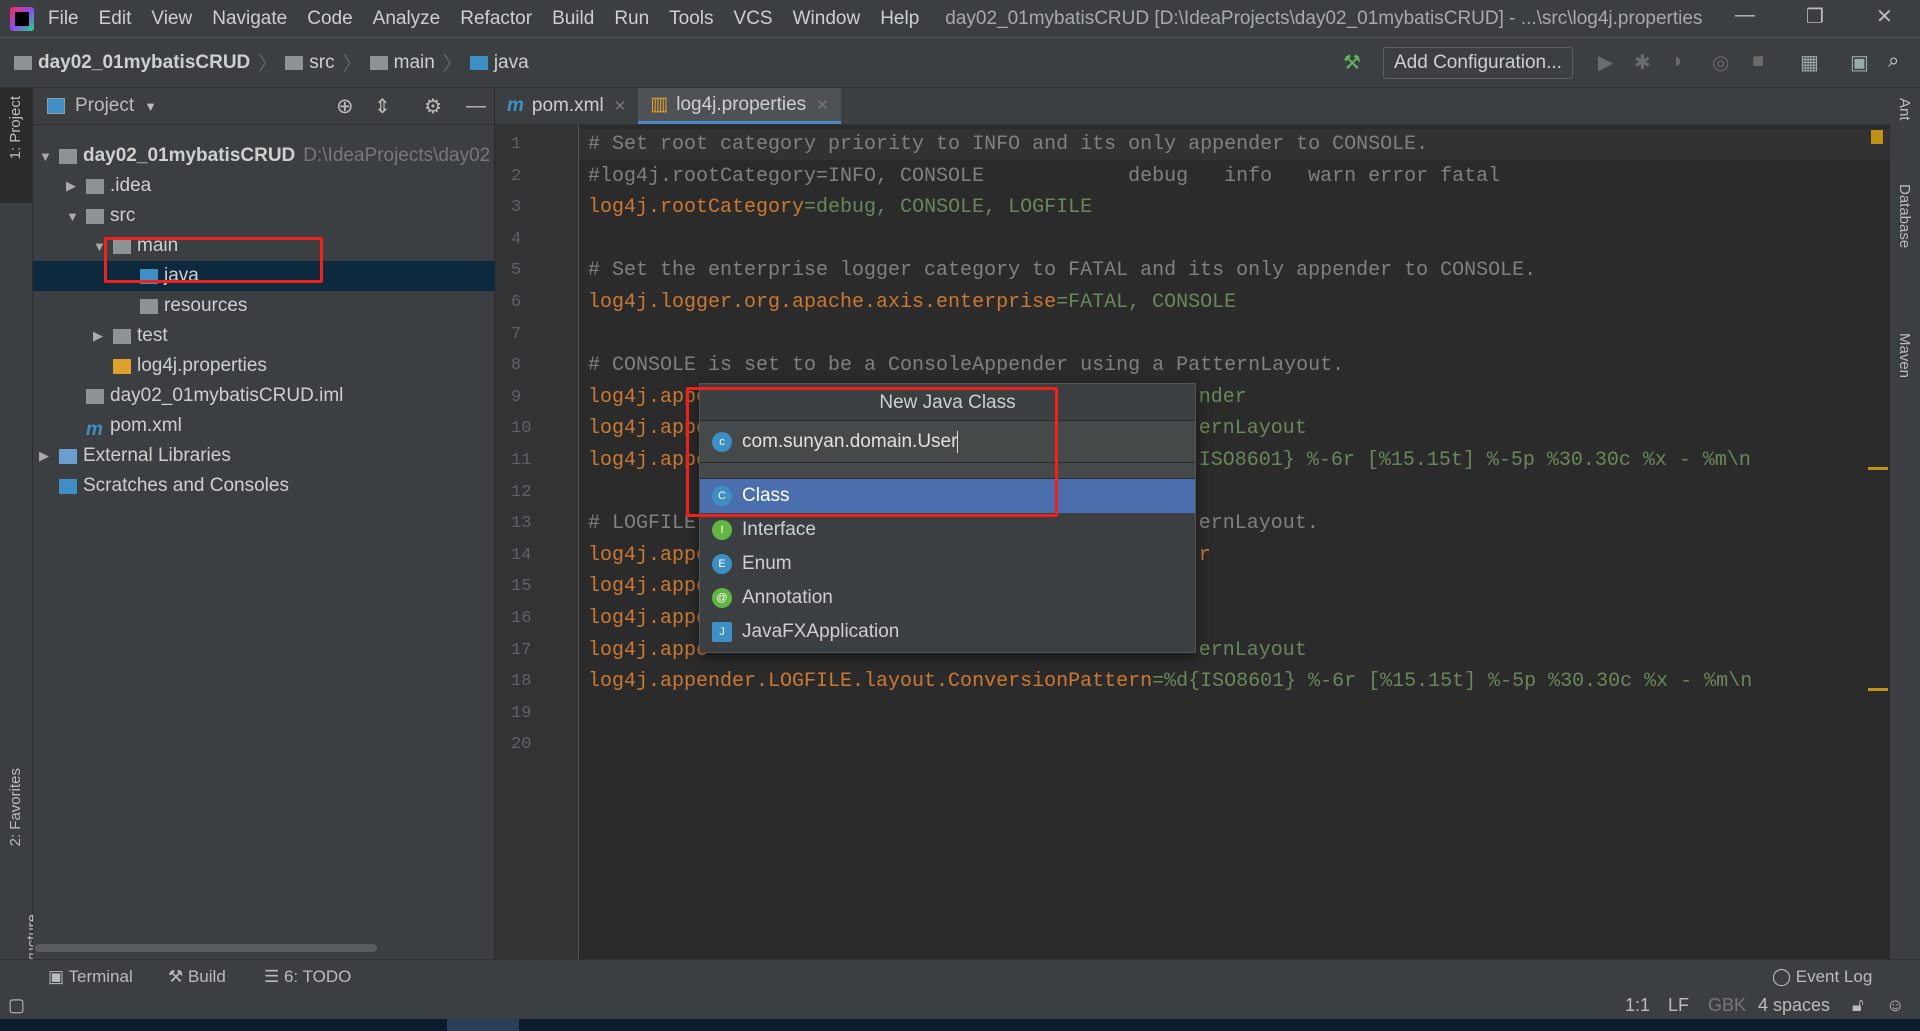 Image resolution: width=1920 pixels, height=1031 pixels. I want to click on breadcrumb-src: src, so click(310, 63).